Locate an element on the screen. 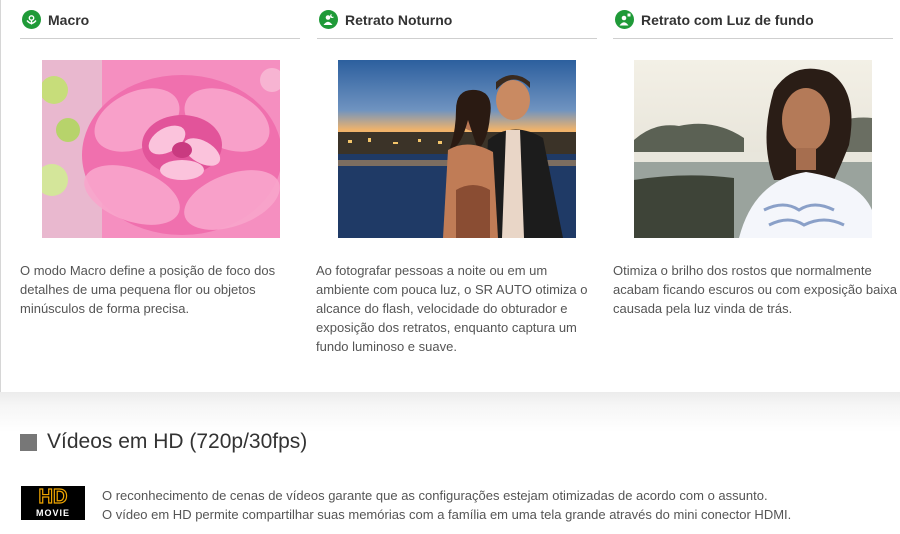 The image size is (900, 534). video-section-title: Vídeos em HD (720p/30fps) is located at coordinates (177, 441).